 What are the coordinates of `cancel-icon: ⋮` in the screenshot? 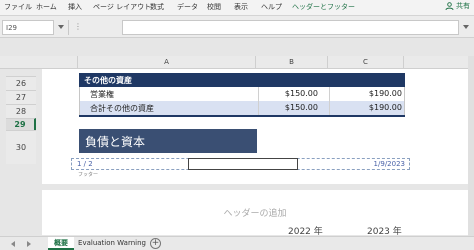 It's located at (80, 26).